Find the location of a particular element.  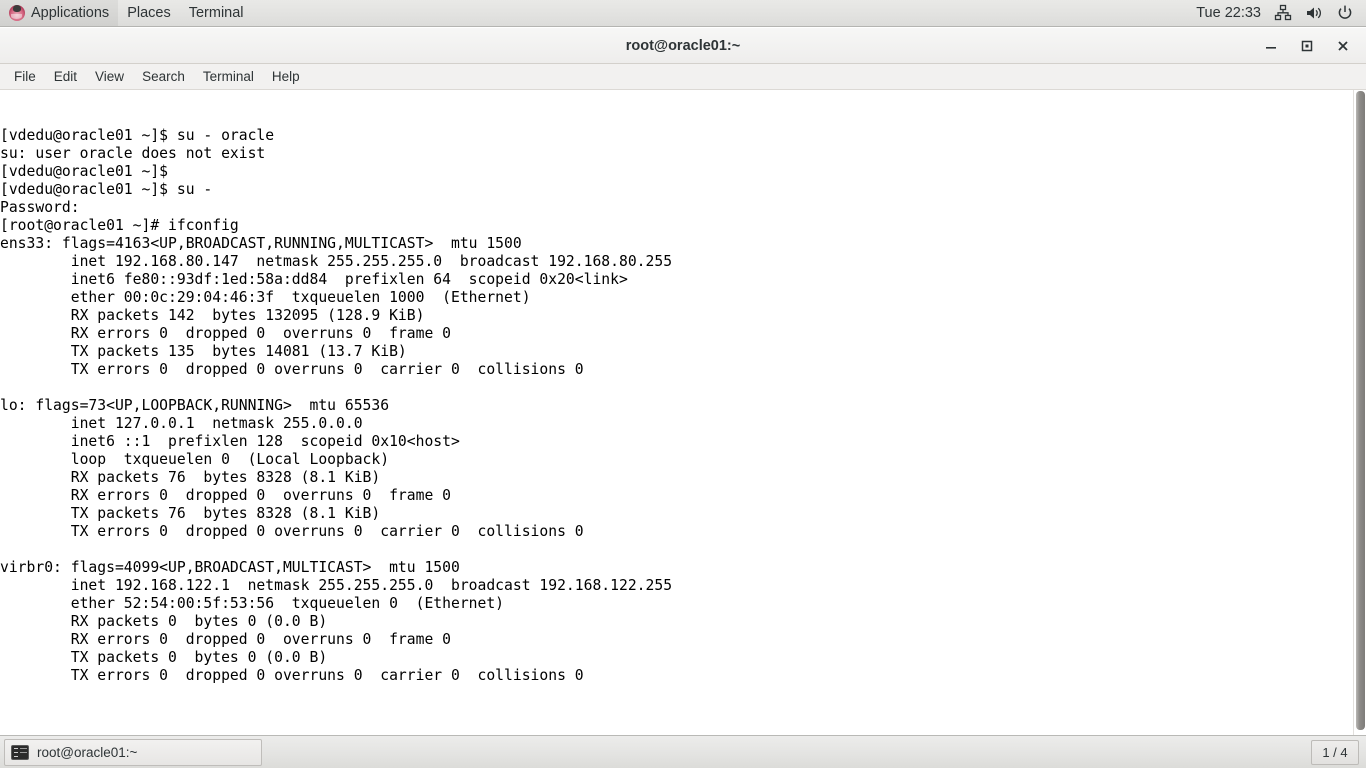

terminal-menu: Terminal is located at coordinates (216, 13).